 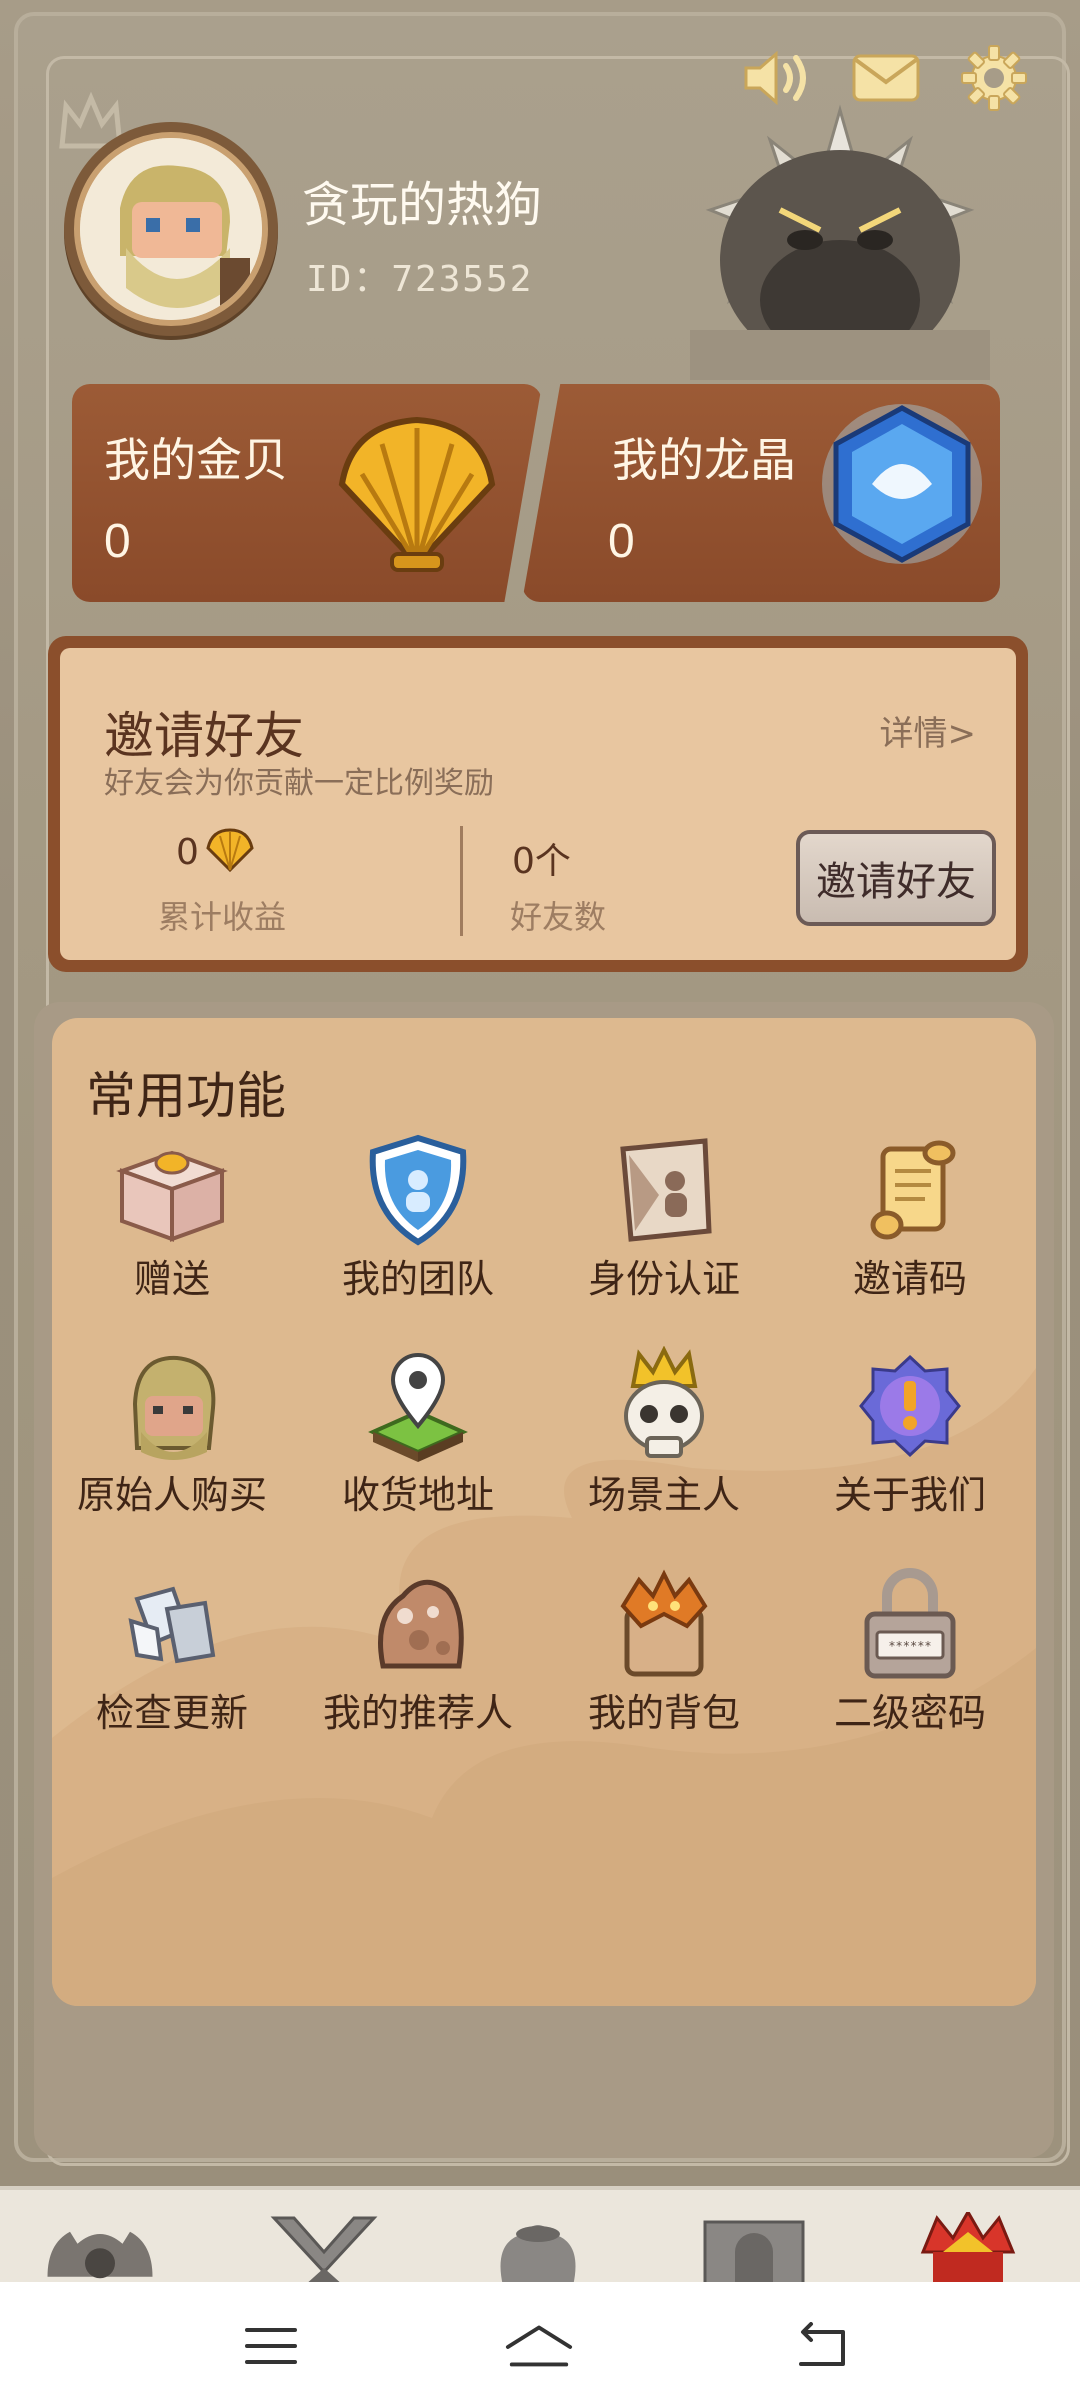 What do you see at coordinates (896, 878) in the screenshot?
I see `invite-friends-button: 邀请好友` at bounding box center [896, 878].